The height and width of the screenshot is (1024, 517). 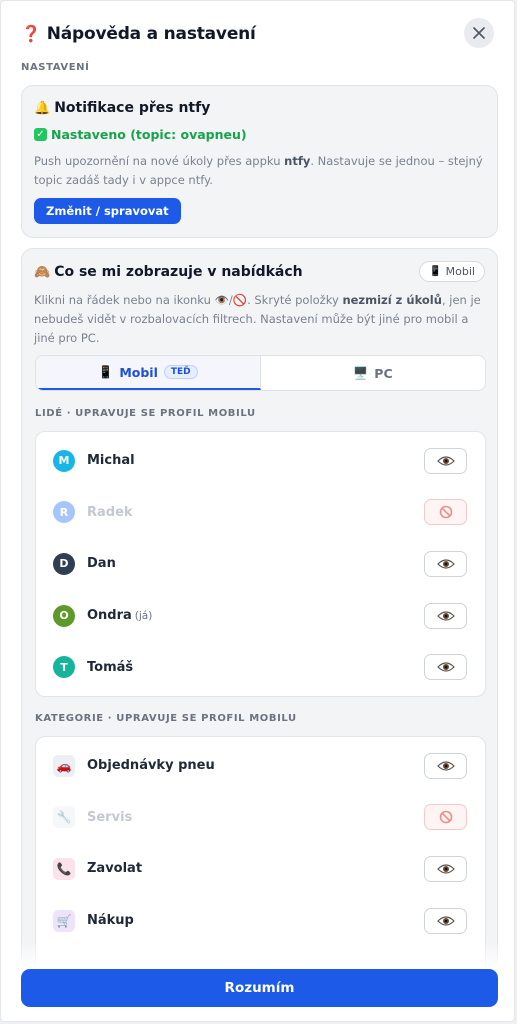 What do you see at coordinates (64, 868) in the screenshot?
I see `phone-icon: 📞` at bounding box center [64, 868].